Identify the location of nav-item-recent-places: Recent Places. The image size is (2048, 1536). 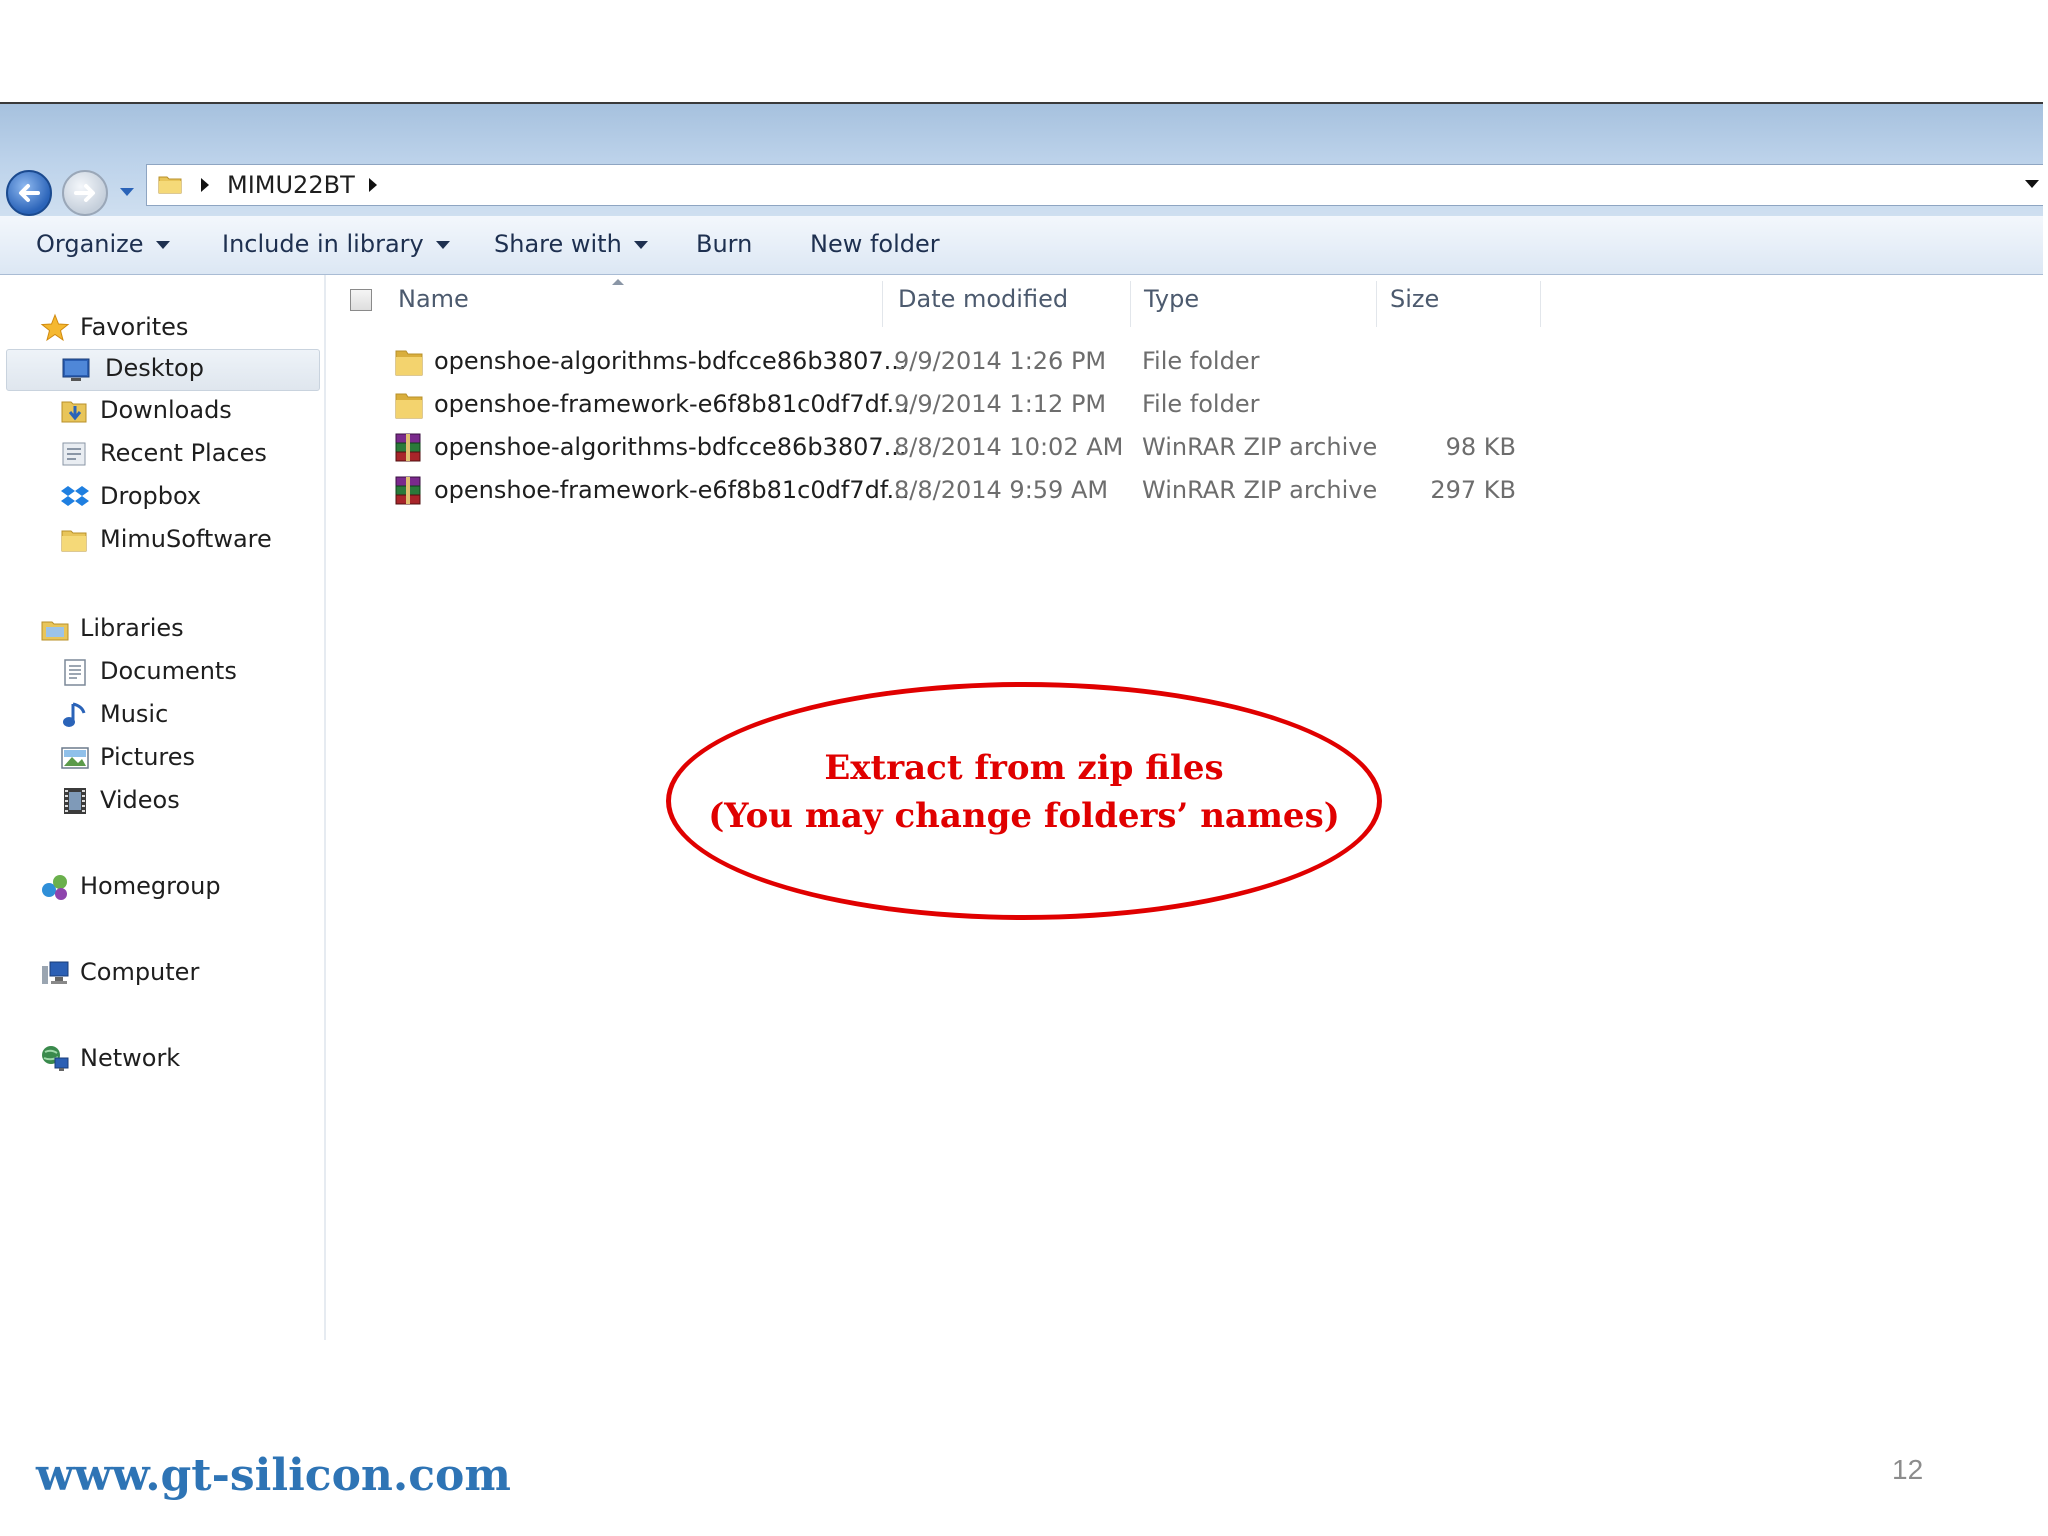
(180, 455).